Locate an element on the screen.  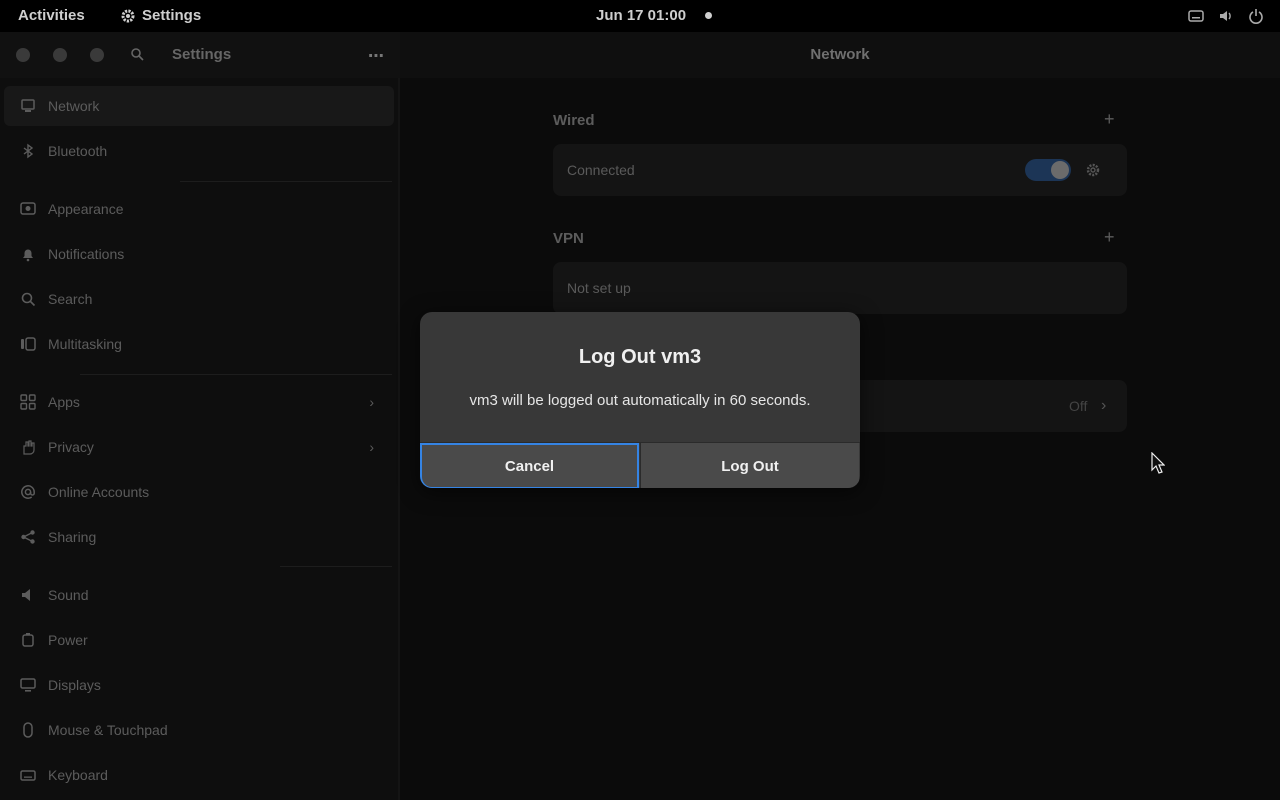
clock: Jun 17 01:00 is located at coordinates (641, 15).